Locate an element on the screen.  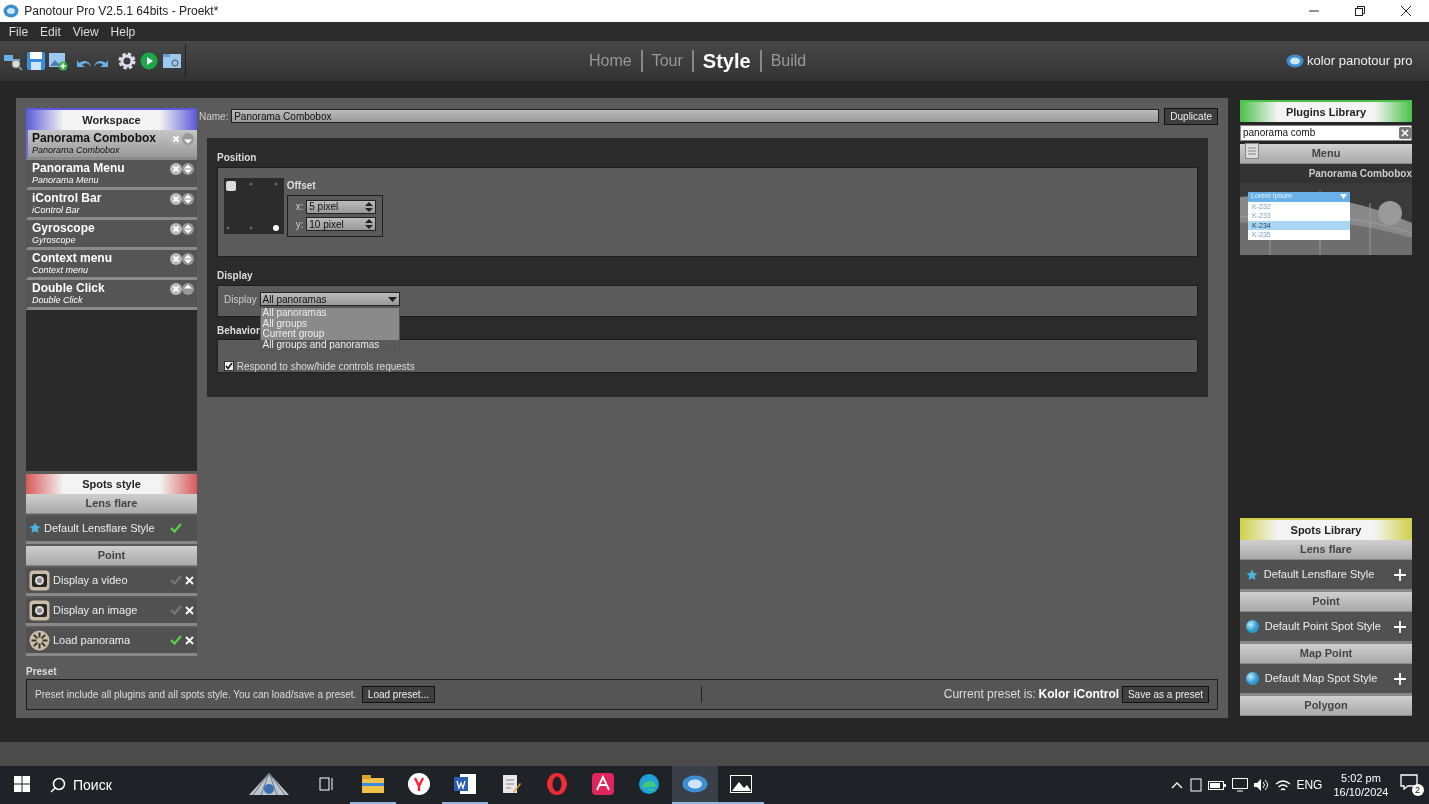
add-image-button is located at coordinates (58, 61).